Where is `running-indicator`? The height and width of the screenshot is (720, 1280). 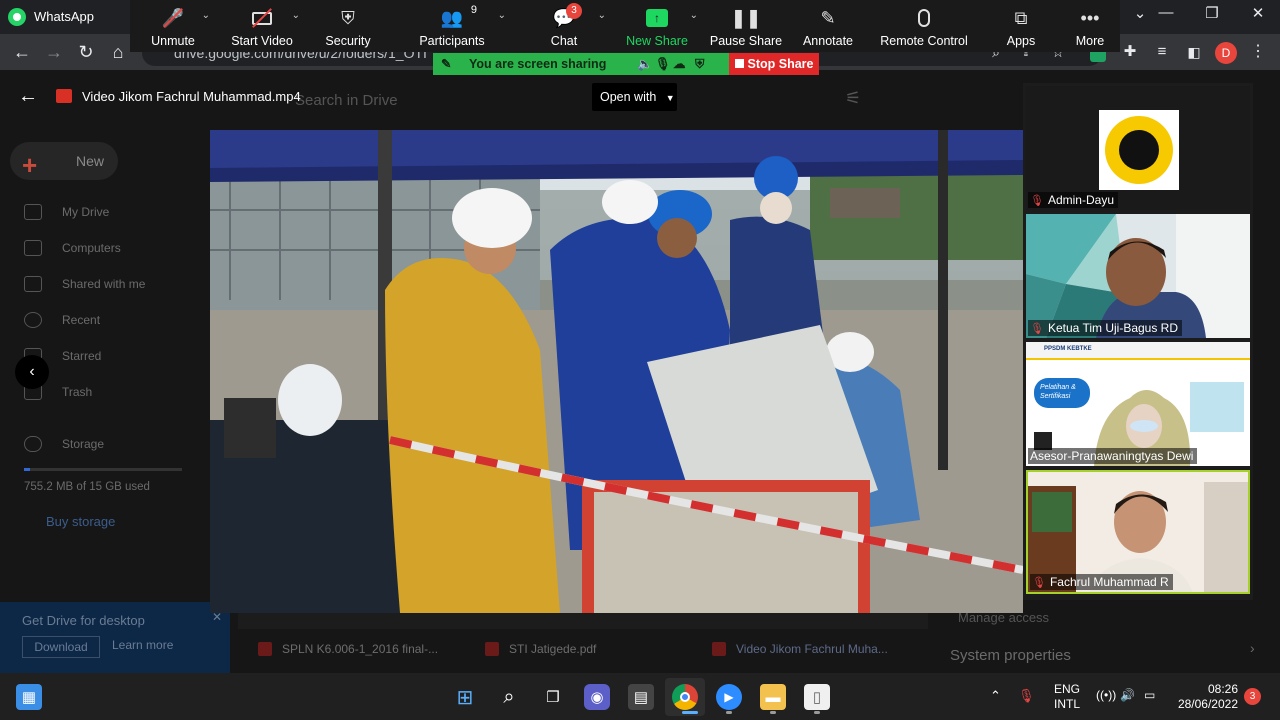 running-indicator is located at coordinates (729, 712).